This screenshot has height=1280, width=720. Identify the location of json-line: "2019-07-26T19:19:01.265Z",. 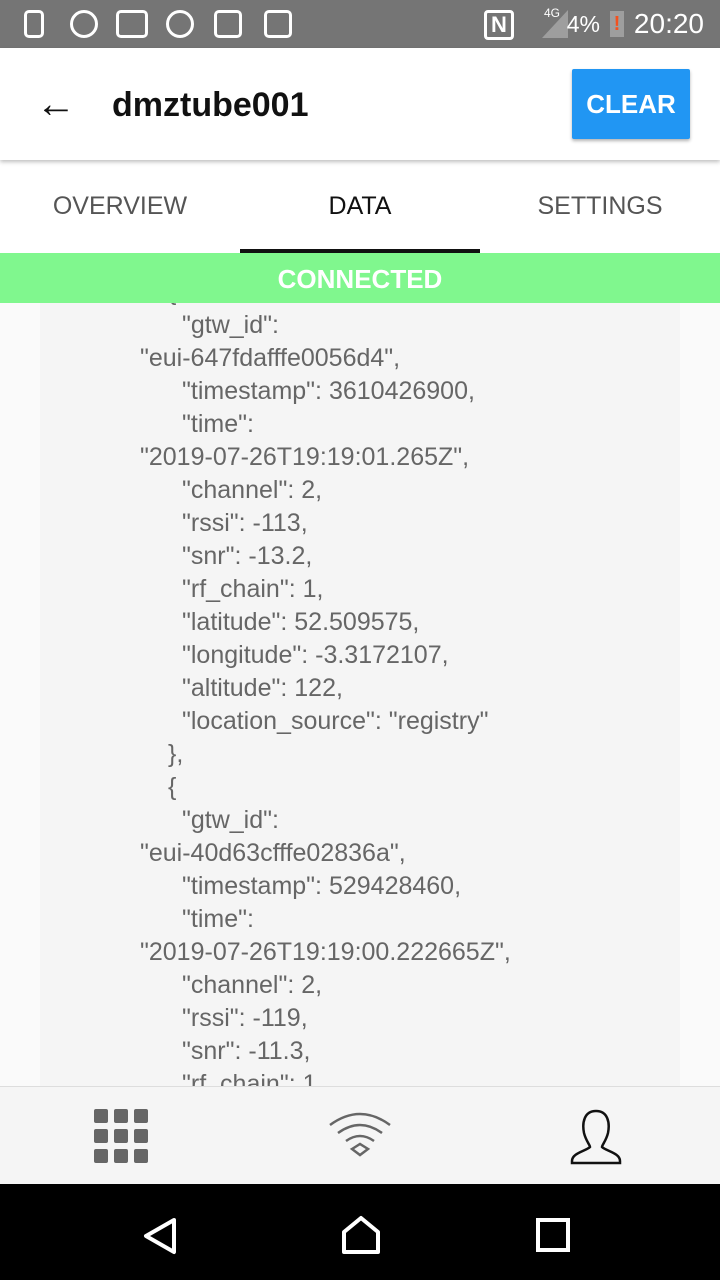
(305, 457).